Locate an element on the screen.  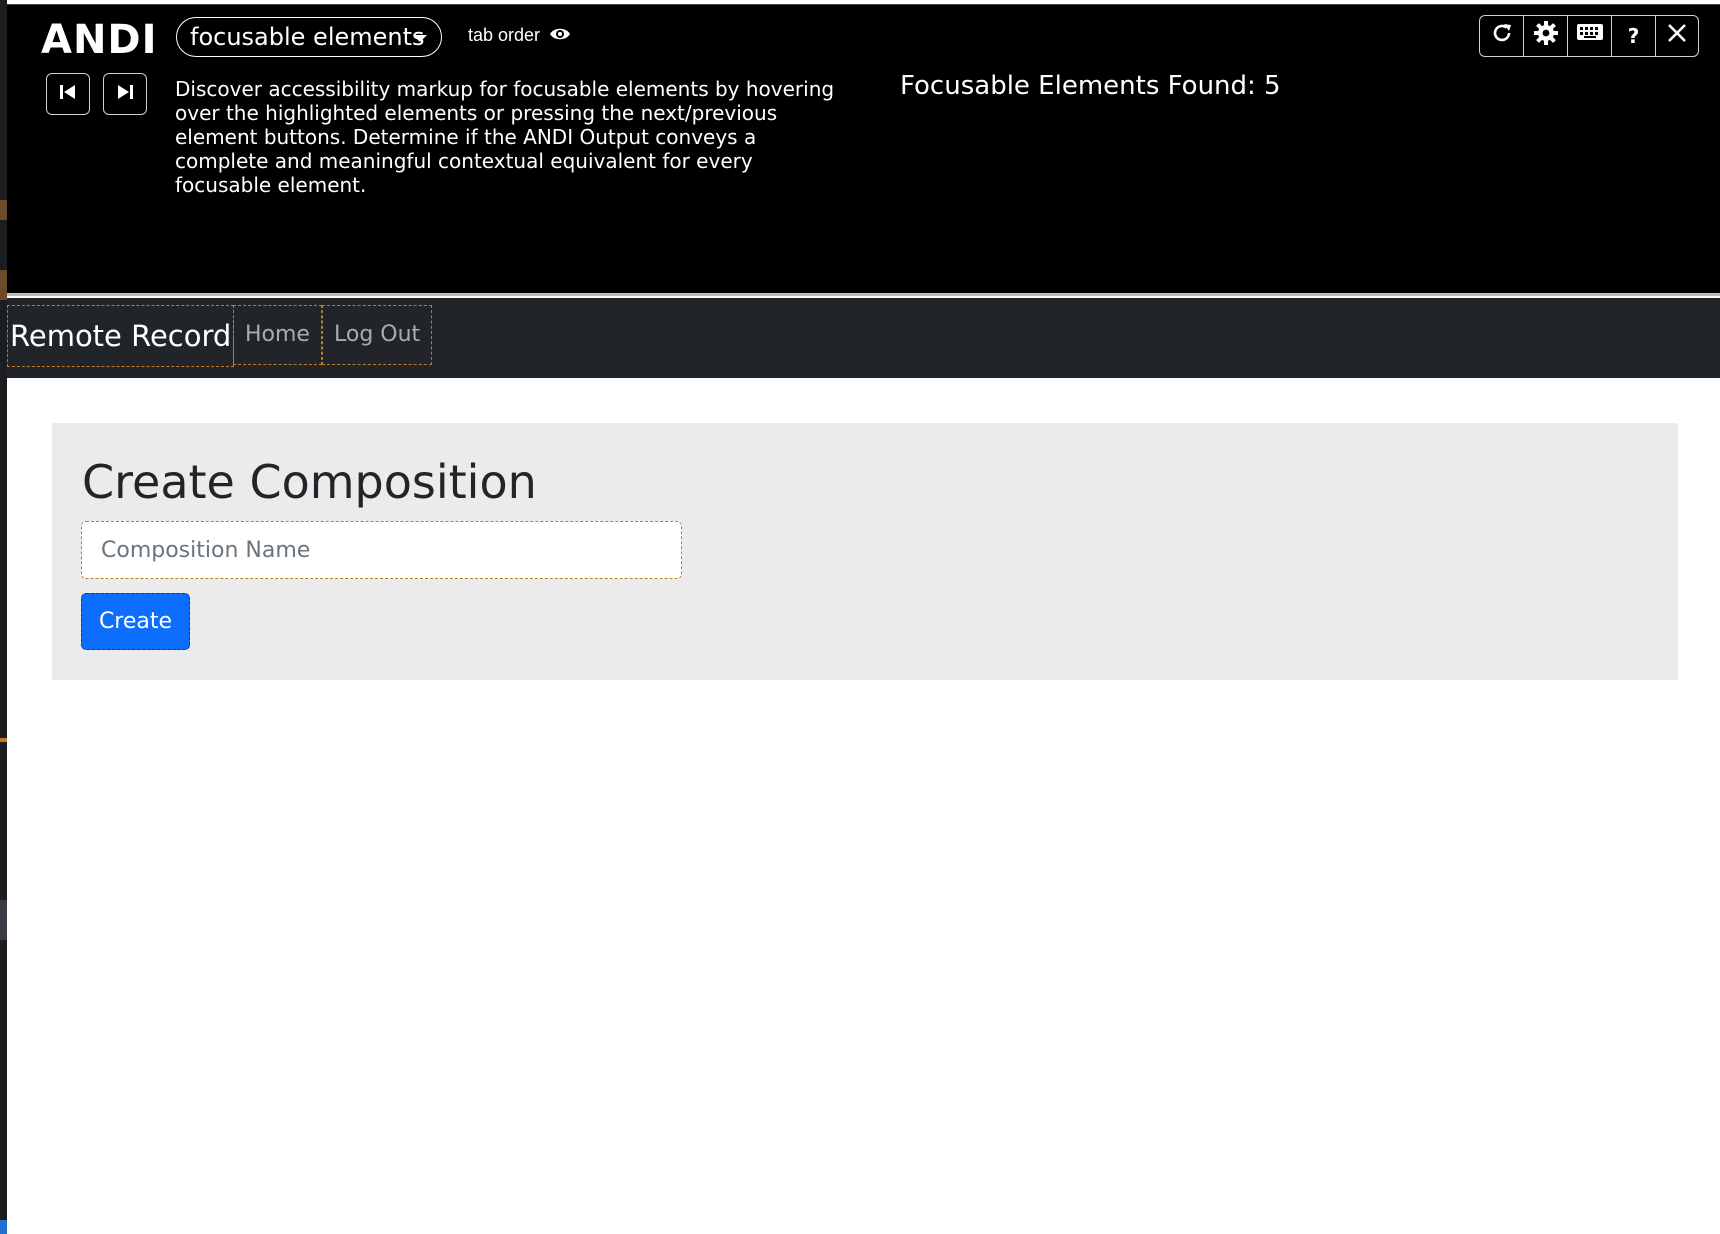
module-select-label: focusable elements is located at coordinates (307, 37).